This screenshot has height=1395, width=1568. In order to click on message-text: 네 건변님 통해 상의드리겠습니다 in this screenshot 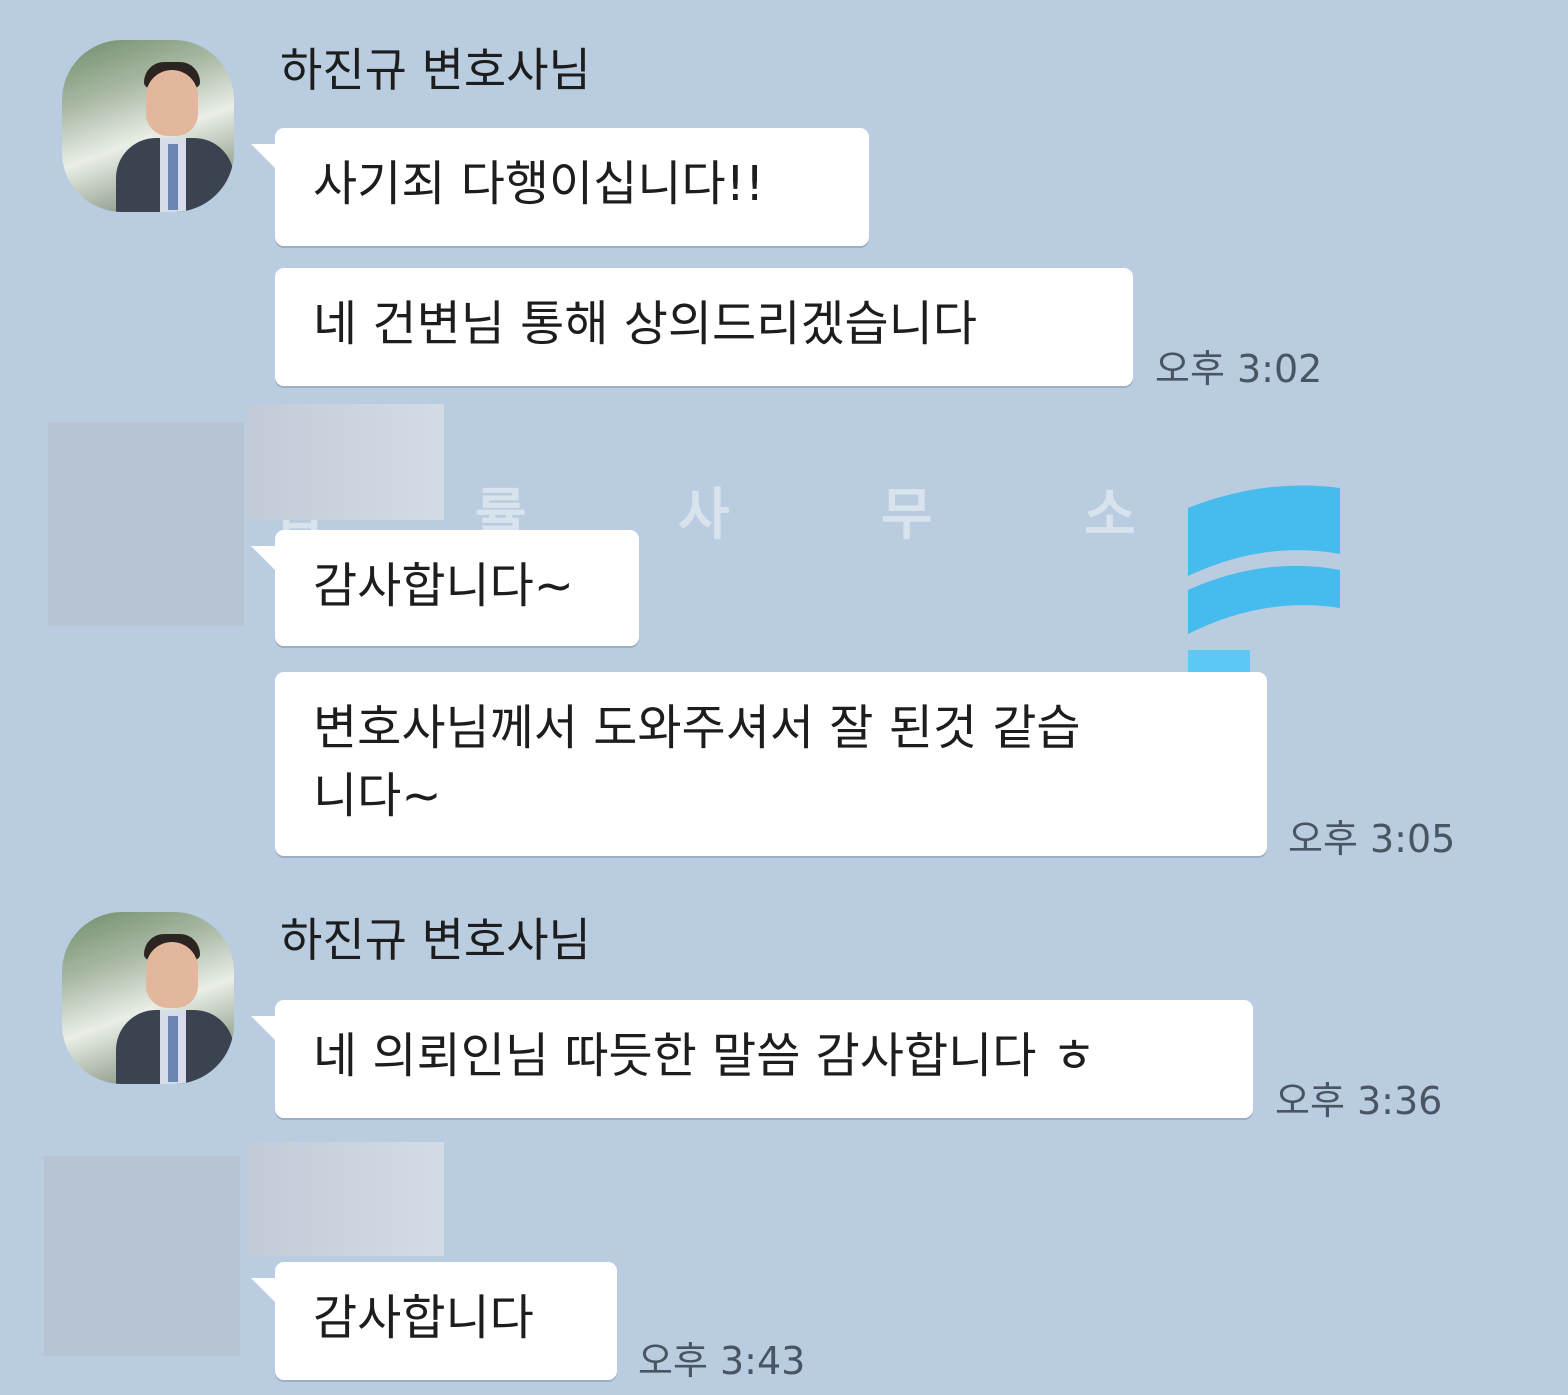, I will do `click(645, 324)`.